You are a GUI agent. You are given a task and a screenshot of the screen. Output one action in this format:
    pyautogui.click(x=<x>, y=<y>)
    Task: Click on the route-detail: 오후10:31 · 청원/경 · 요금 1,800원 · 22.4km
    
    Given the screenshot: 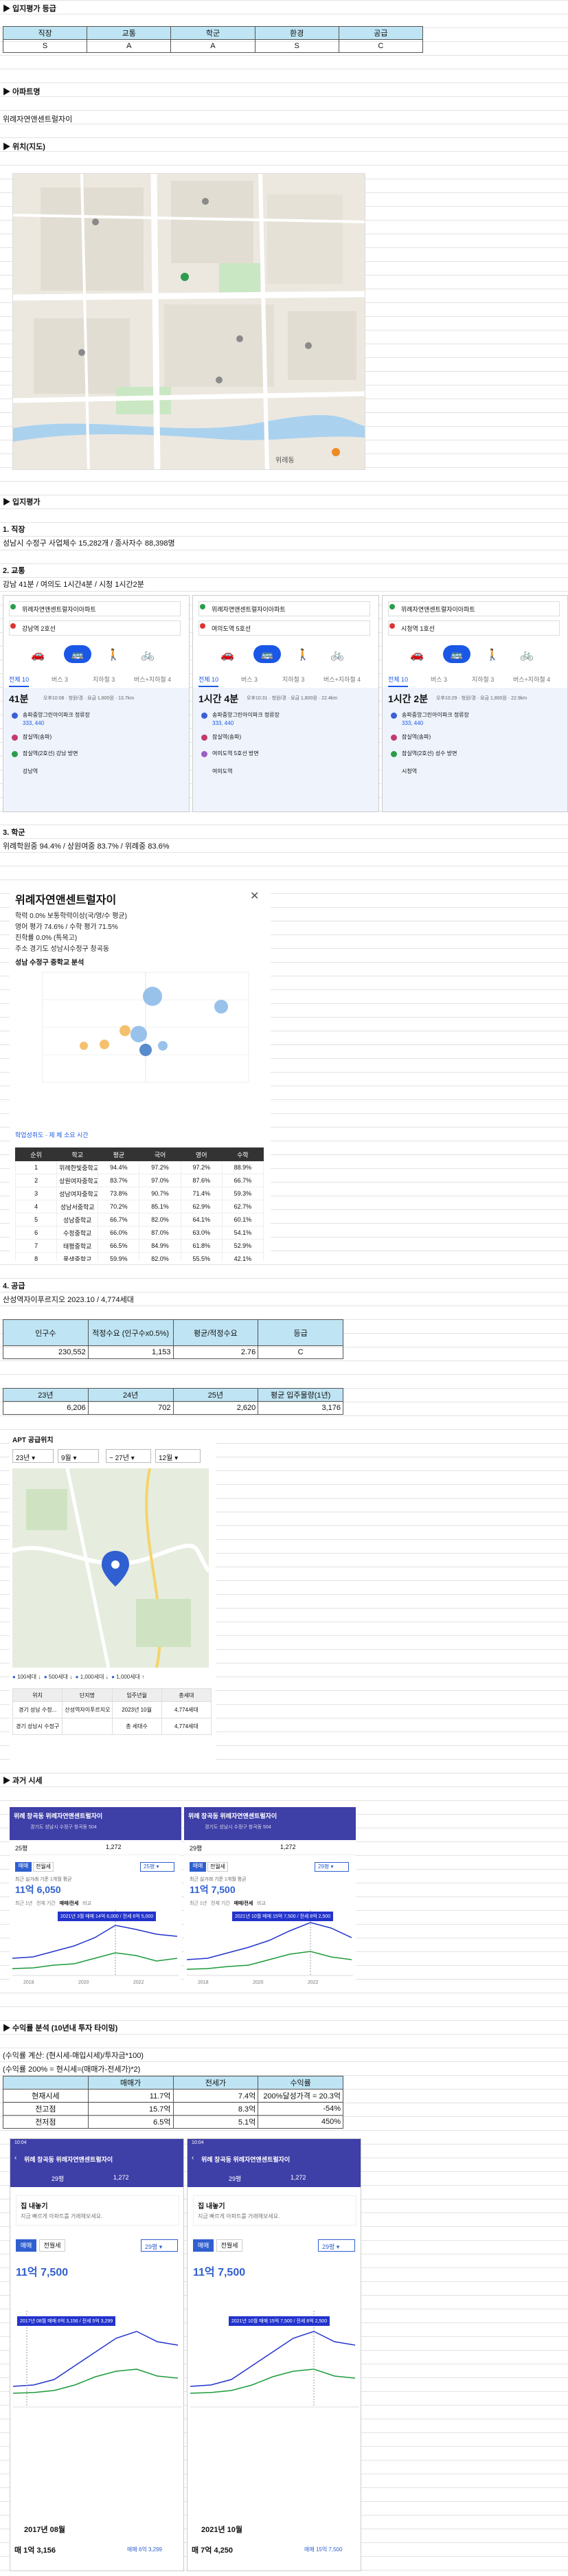 What is the action you would take?
    pyautogui.click(x=292, y=698)
    